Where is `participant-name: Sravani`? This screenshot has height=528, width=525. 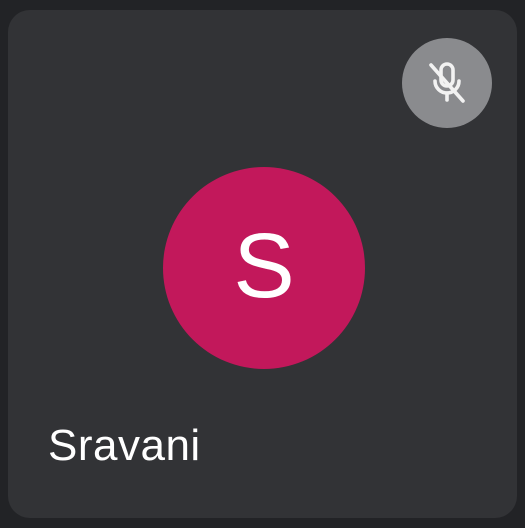 participant-name: Sravani is located at coordinates (124, 445).